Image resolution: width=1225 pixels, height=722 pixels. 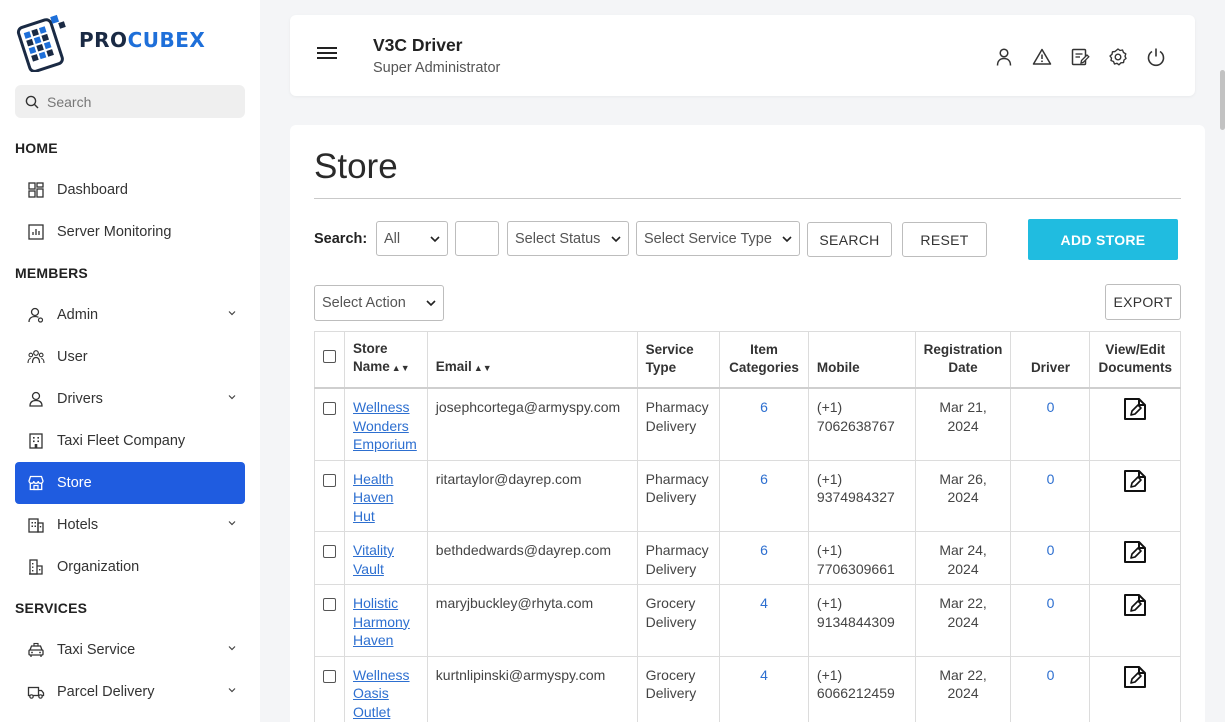 I want to click on title-divider, so click(x=747, y=198).